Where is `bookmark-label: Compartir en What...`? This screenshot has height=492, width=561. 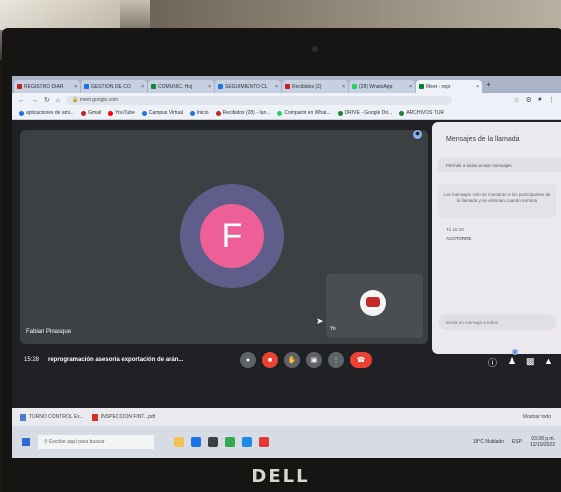
bookmark-label: Compartir en What... is located at coordinates (307, 113).